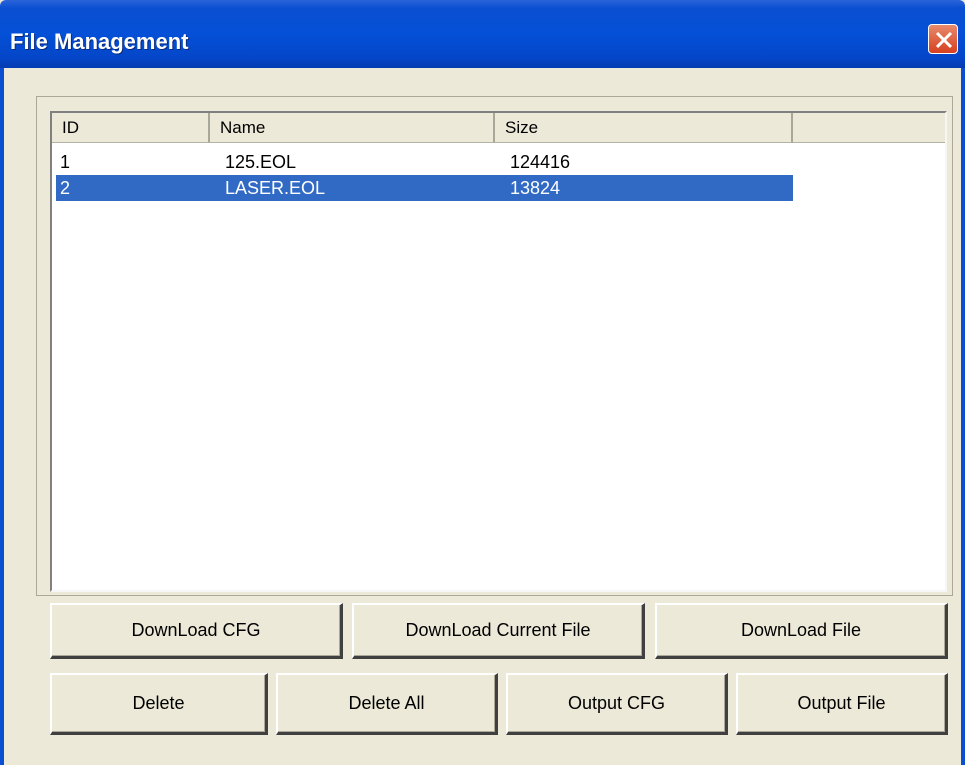  I want to click on list-item-selected: 2 LASER.EOL 13824, so click(498, 188).